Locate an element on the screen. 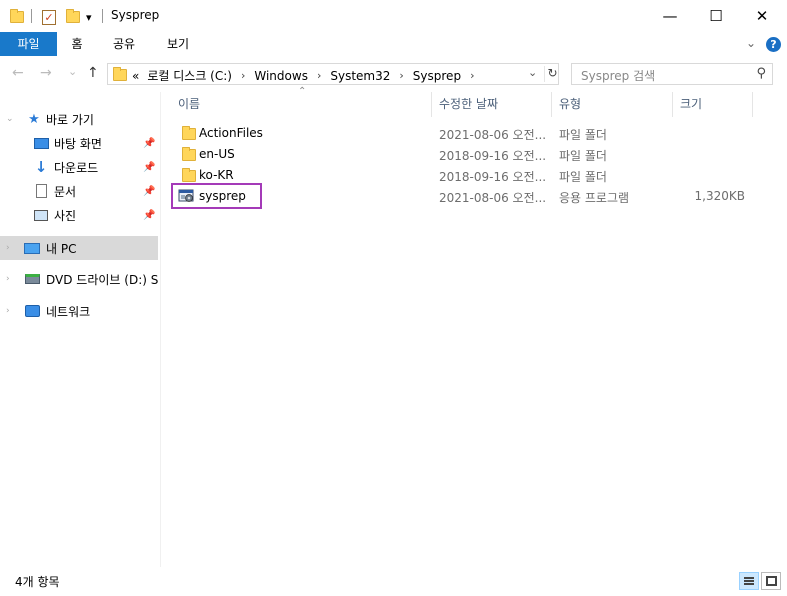 This screenshot has width=787, height=596. desktop-icon is located at coordinates (41, 143).